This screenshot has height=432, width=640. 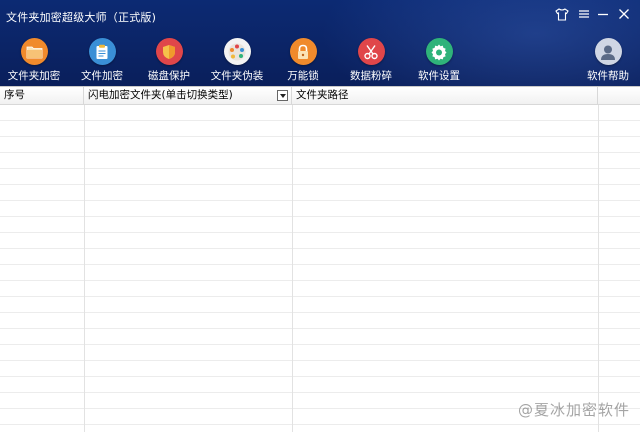 What do you see at coordinates (439, 51) in the screenshot?
I see `gear-icon` at bounding box center [439, 51].